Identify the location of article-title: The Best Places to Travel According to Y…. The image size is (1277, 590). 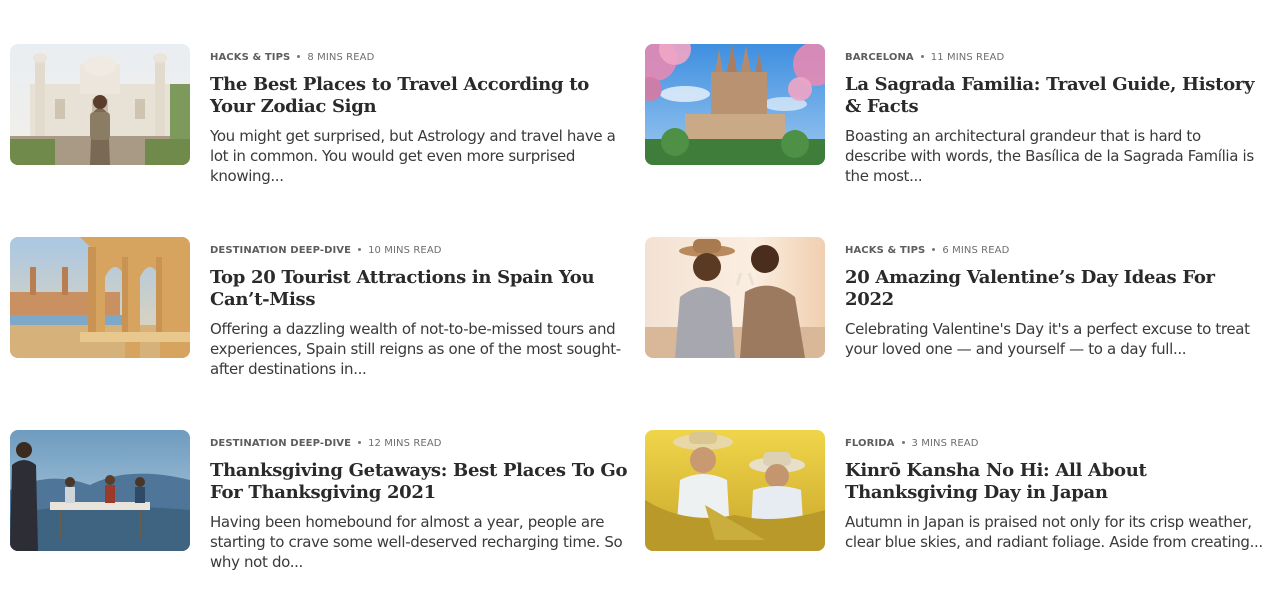
(420, 96).